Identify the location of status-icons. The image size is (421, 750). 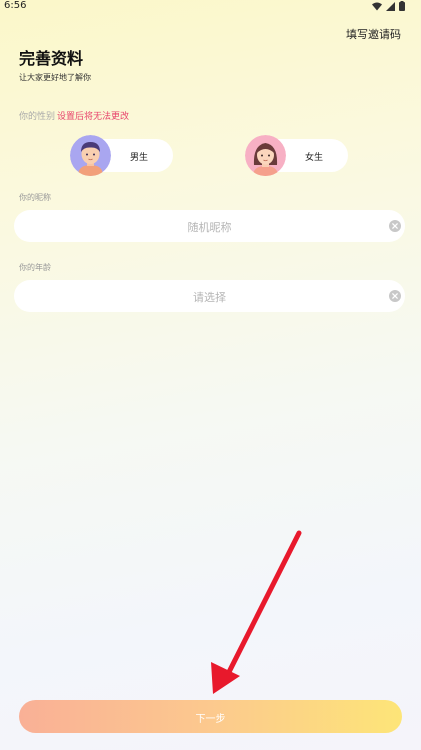
(388, 6).